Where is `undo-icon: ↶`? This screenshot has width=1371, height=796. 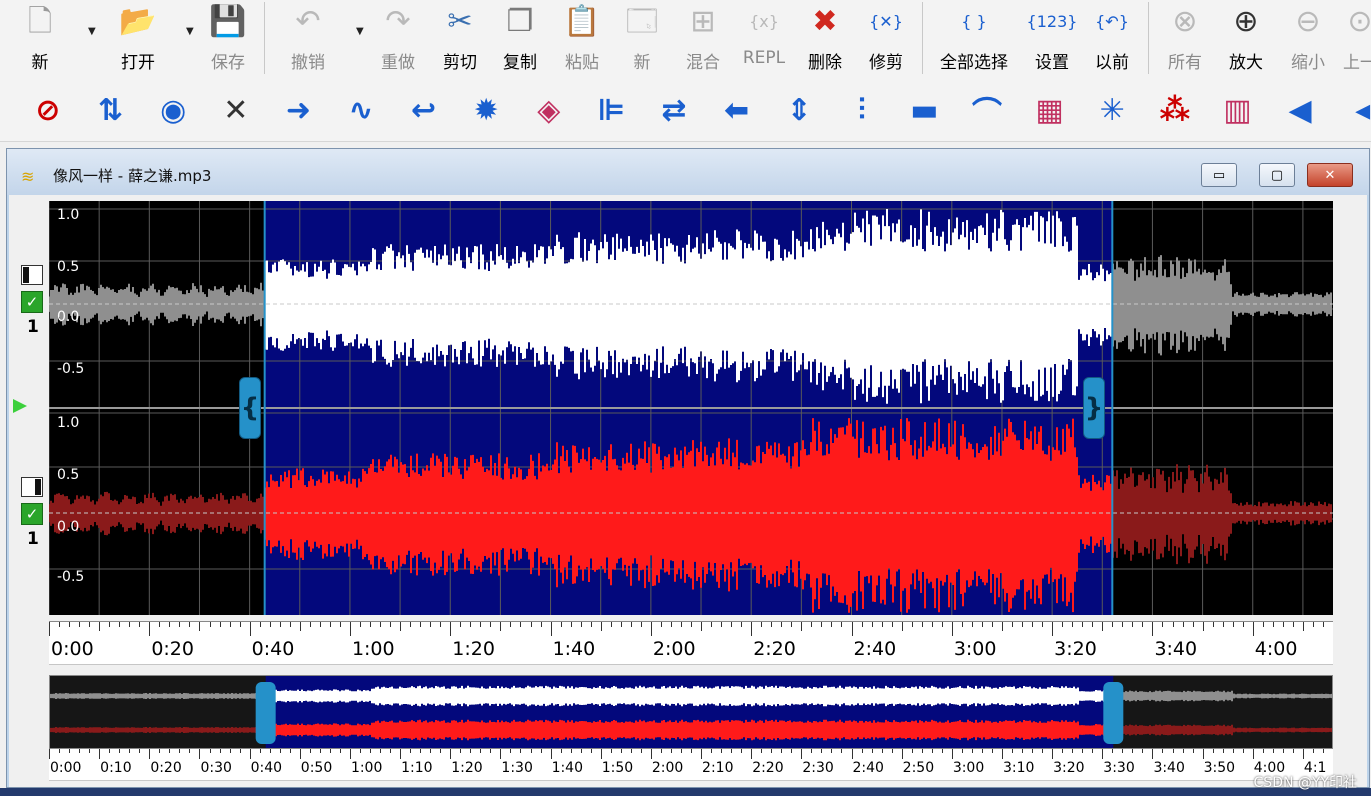 undo-icon: ↶ is located at coordinates (308, 21).